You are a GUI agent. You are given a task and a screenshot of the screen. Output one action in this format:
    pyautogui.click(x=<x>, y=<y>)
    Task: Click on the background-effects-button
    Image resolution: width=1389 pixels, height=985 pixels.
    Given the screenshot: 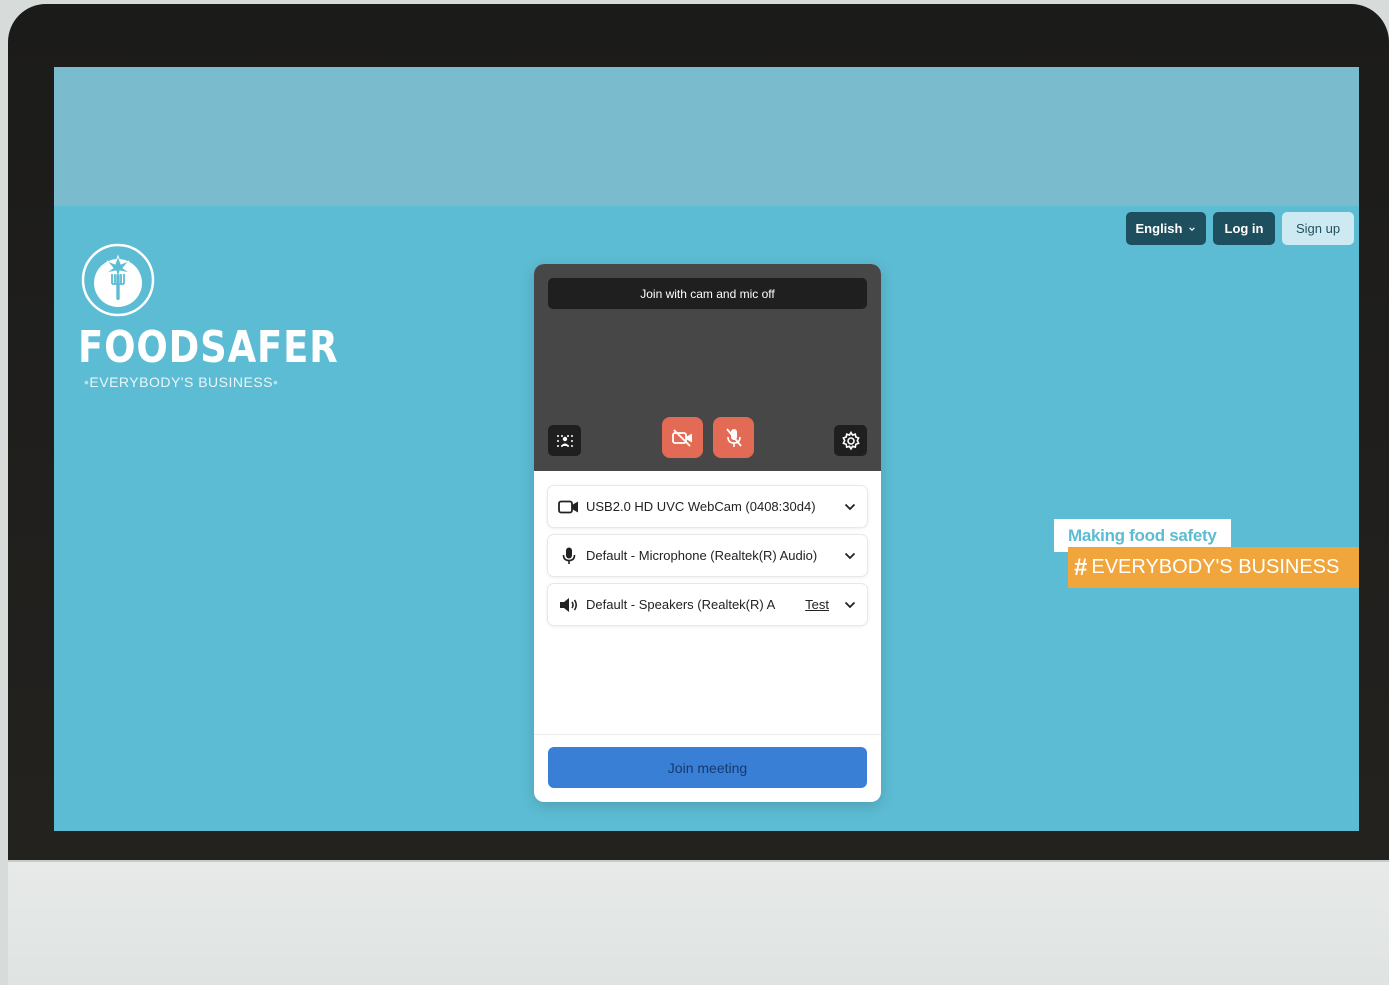 What is the action you would take?
    pyautogui.click(x=564, y=440)
    